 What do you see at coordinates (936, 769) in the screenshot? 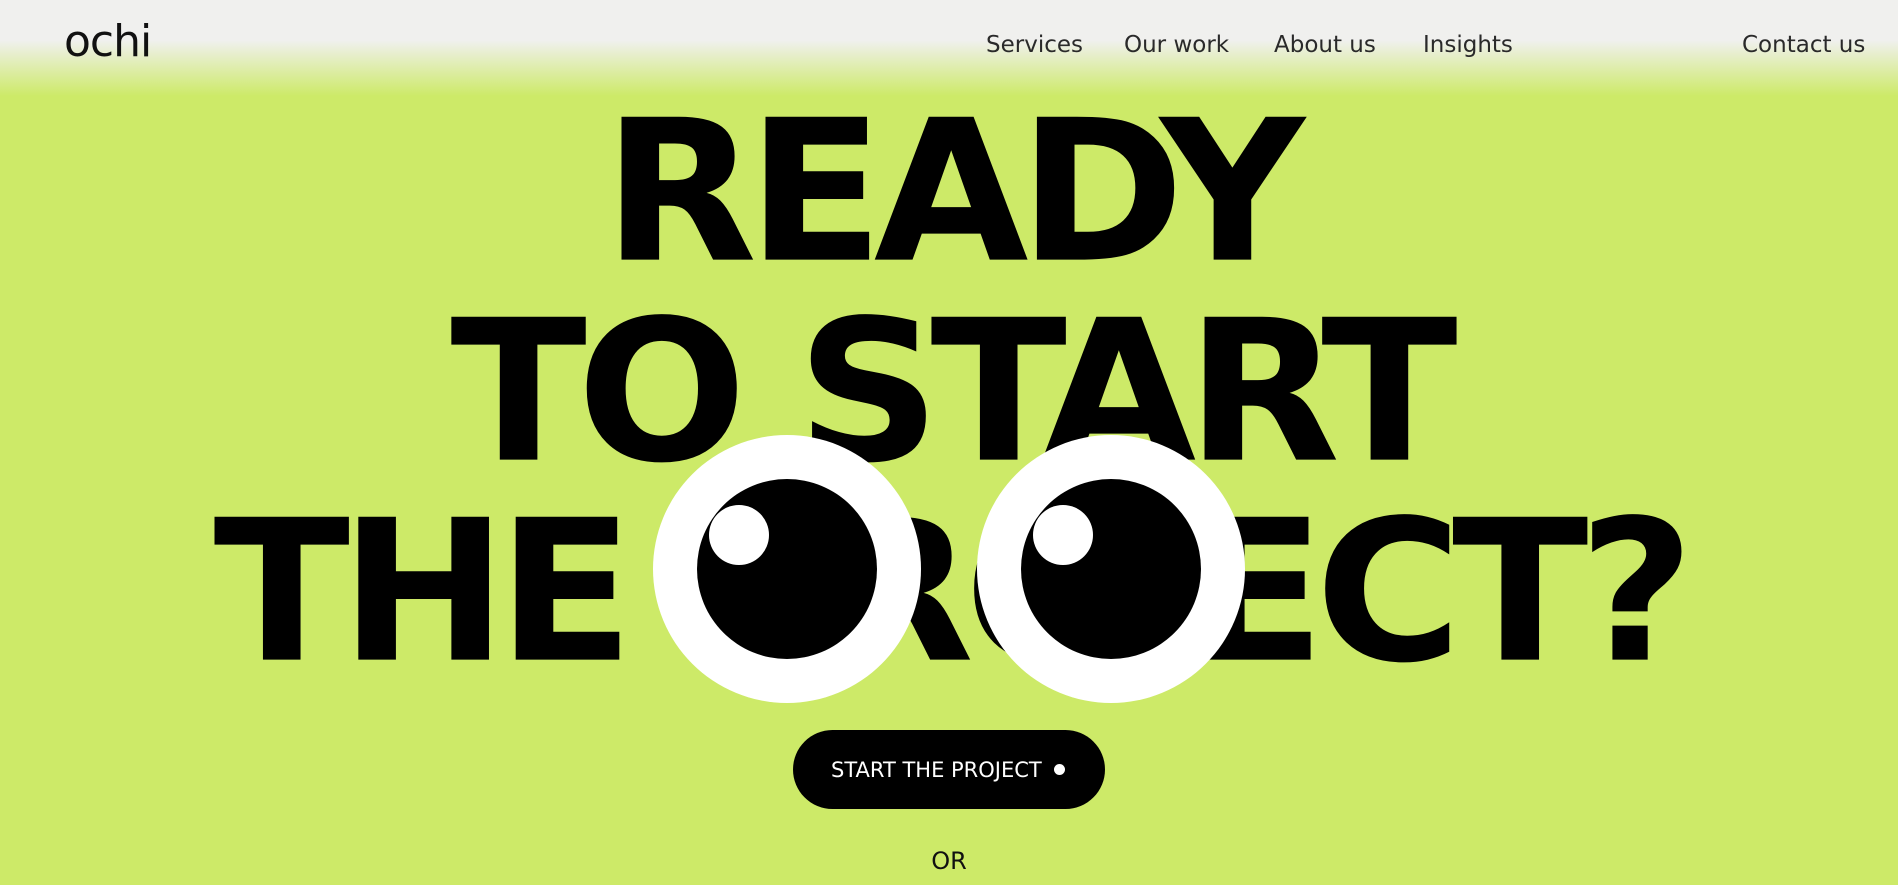
I see `start-project-button-label: START THE PROJECT` at bounding box center [936, 769].